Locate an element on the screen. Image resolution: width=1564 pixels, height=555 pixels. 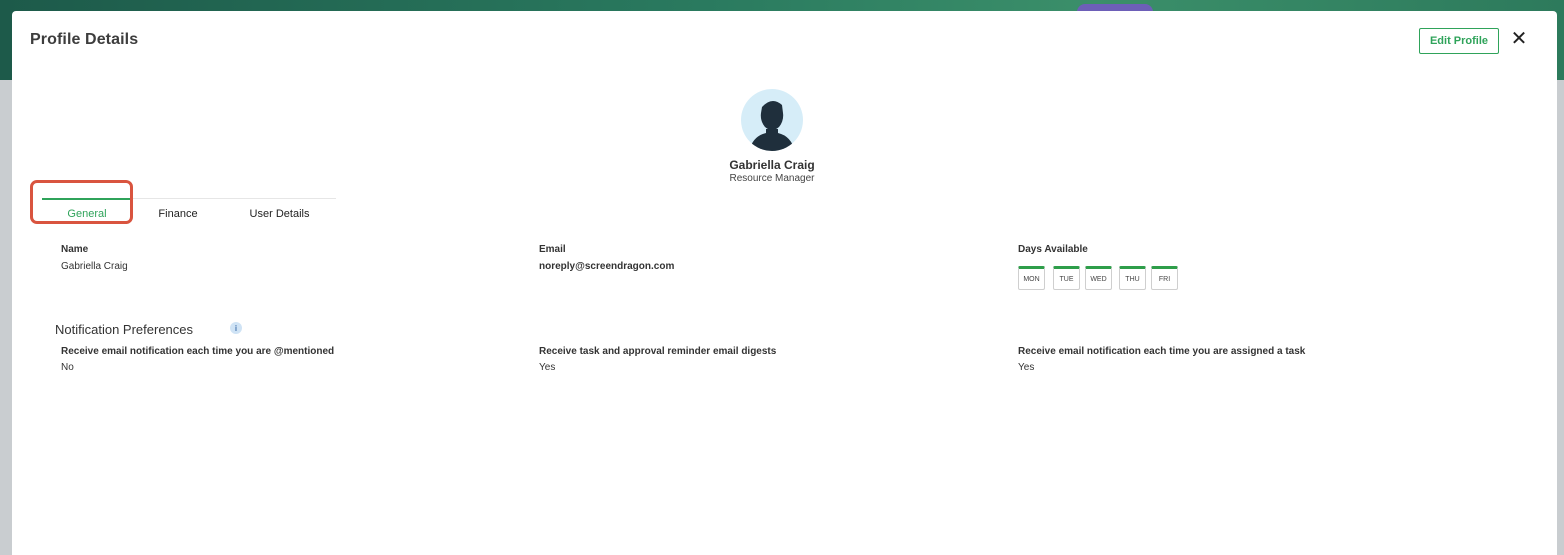
day-tue: TUE is located at coordinates (1066, 278).